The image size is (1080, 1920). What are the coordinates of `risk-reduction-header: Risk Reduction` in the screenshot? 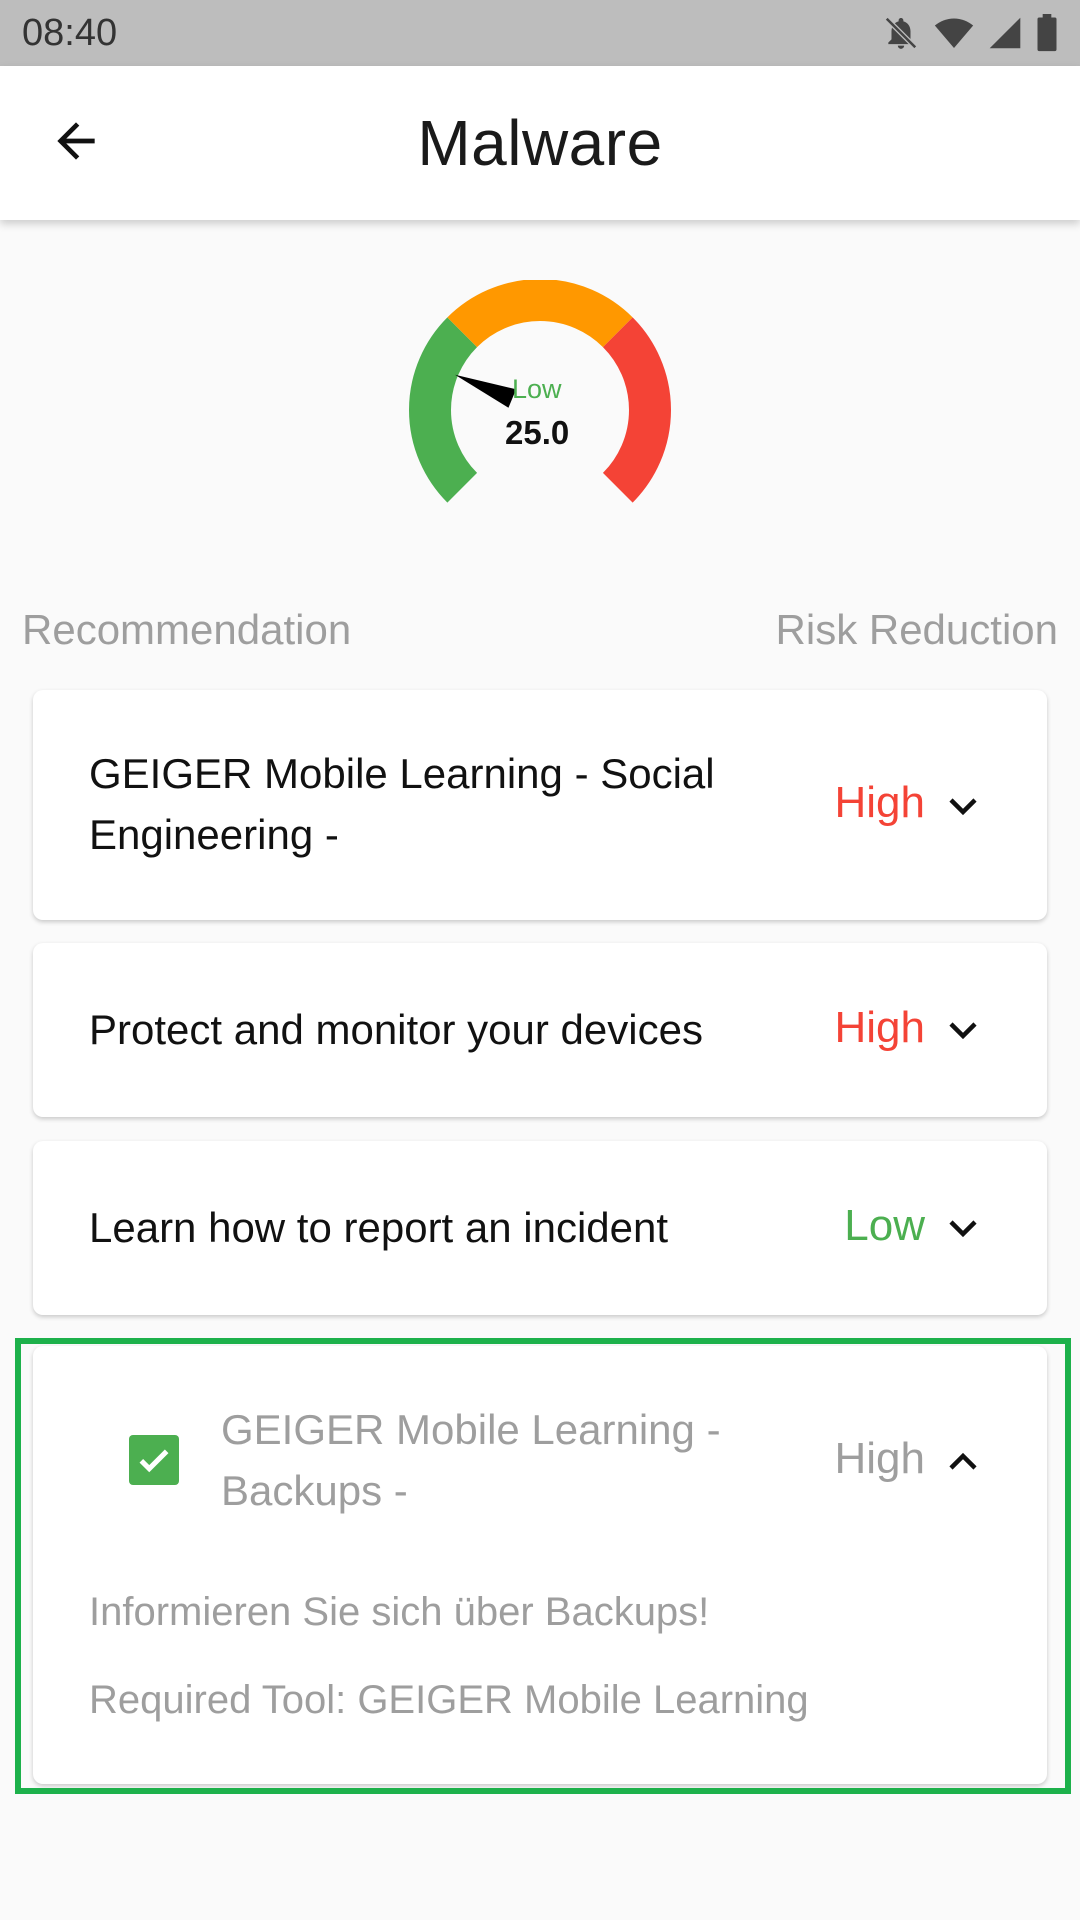 It's located at (916, 629).